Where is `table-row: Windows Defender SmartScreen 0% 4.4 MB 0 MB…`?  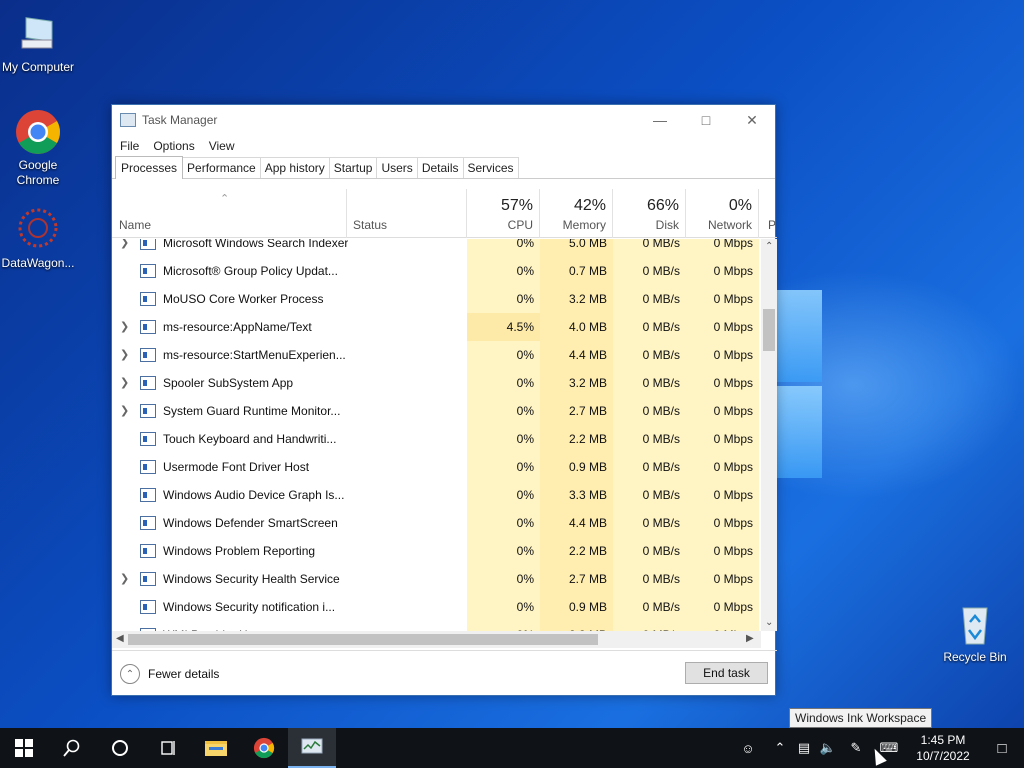 table-row: Windows Defender SmartScreen 0% 4.4 MB 0 MB… is located at coordinates (436, 523).